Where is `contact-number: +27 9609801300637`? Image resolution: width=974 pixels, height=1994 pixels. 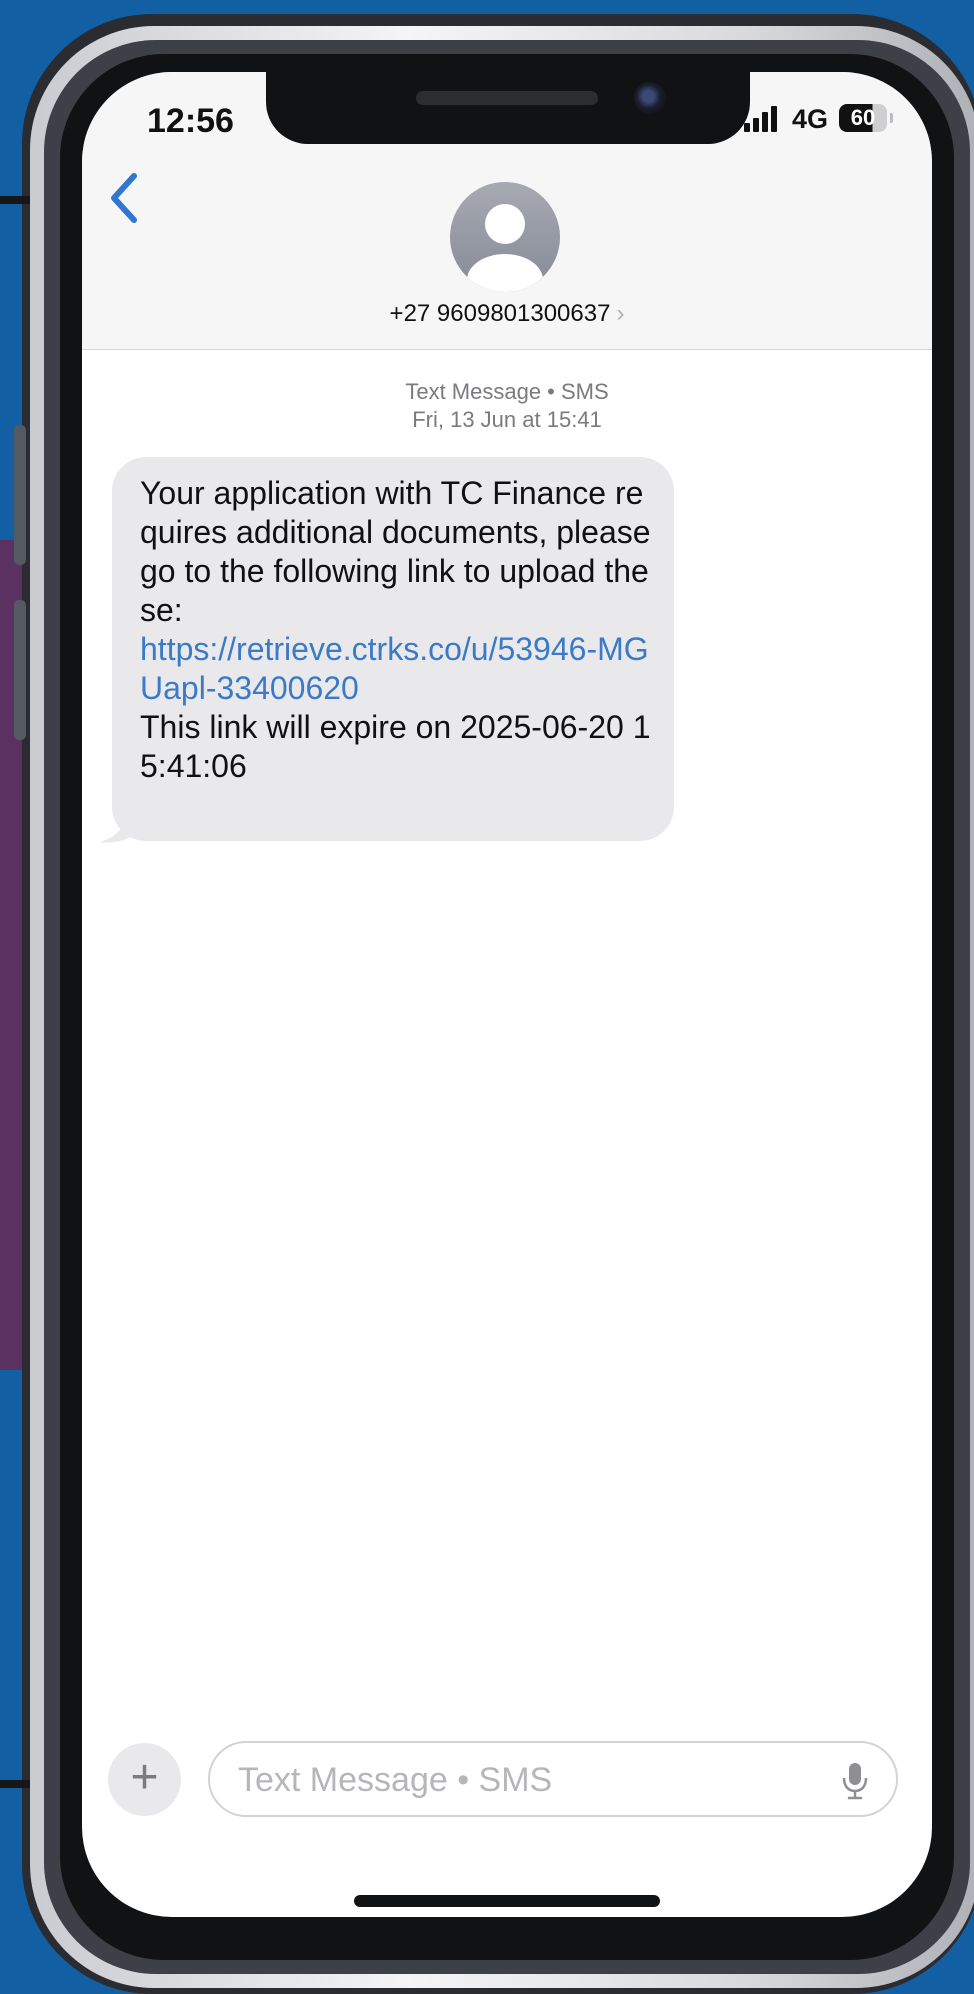
contact-number: +27 9609801300637 is located at coordinates (500, 313).